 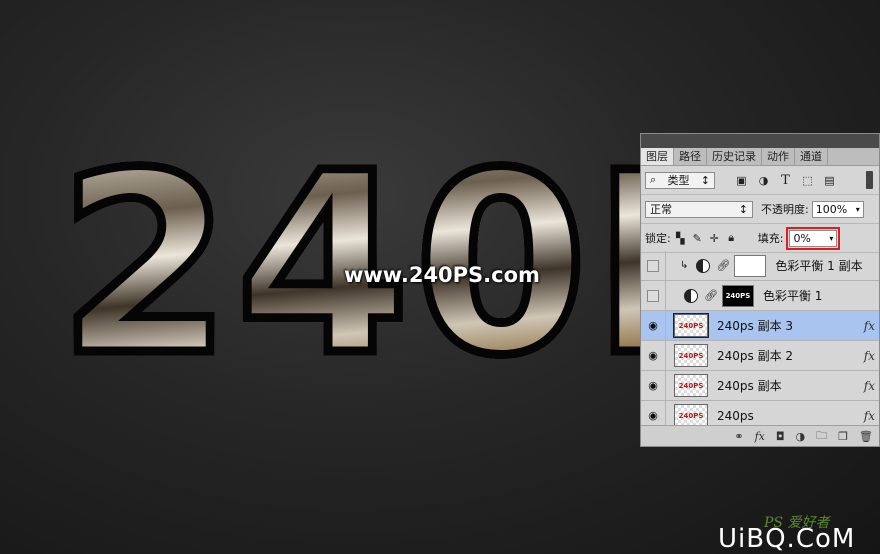 What do you see at coordinates (869, 180) in the screenshot?
I see `filter-toggle` at bounding box center [869, 180].